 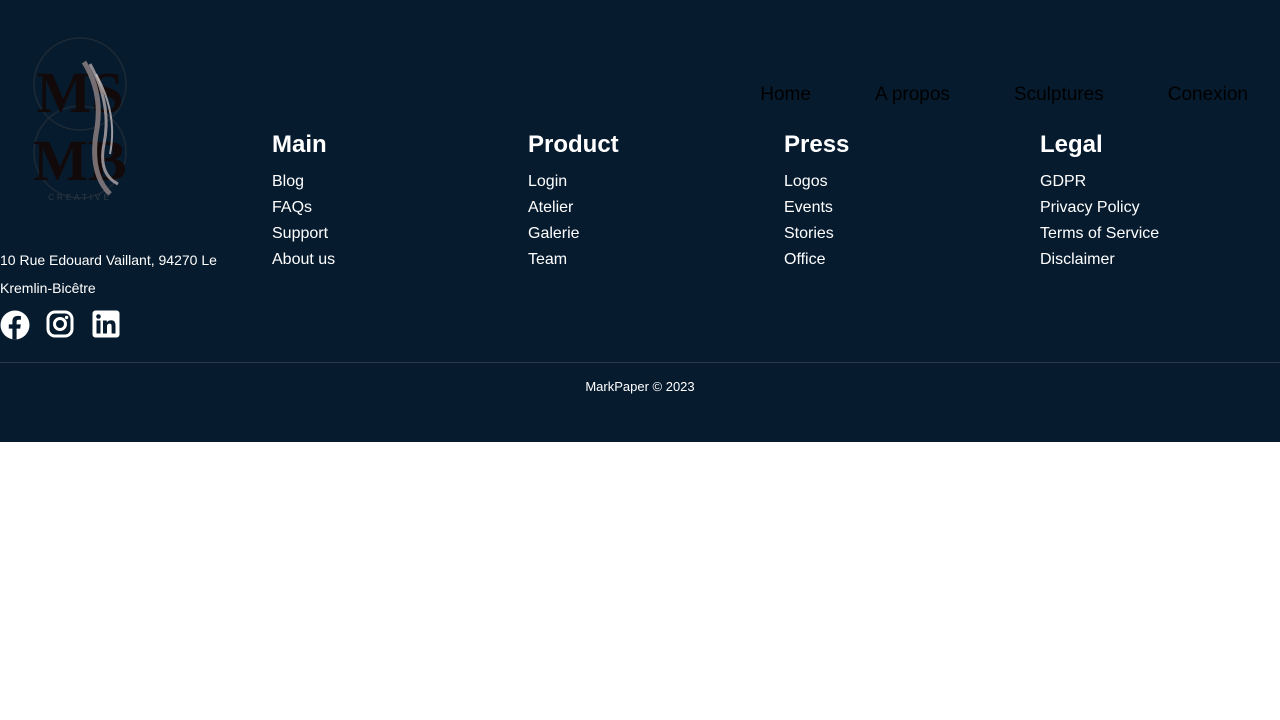 I want to click on column-title: Legal, so click(x=1071, y=144).